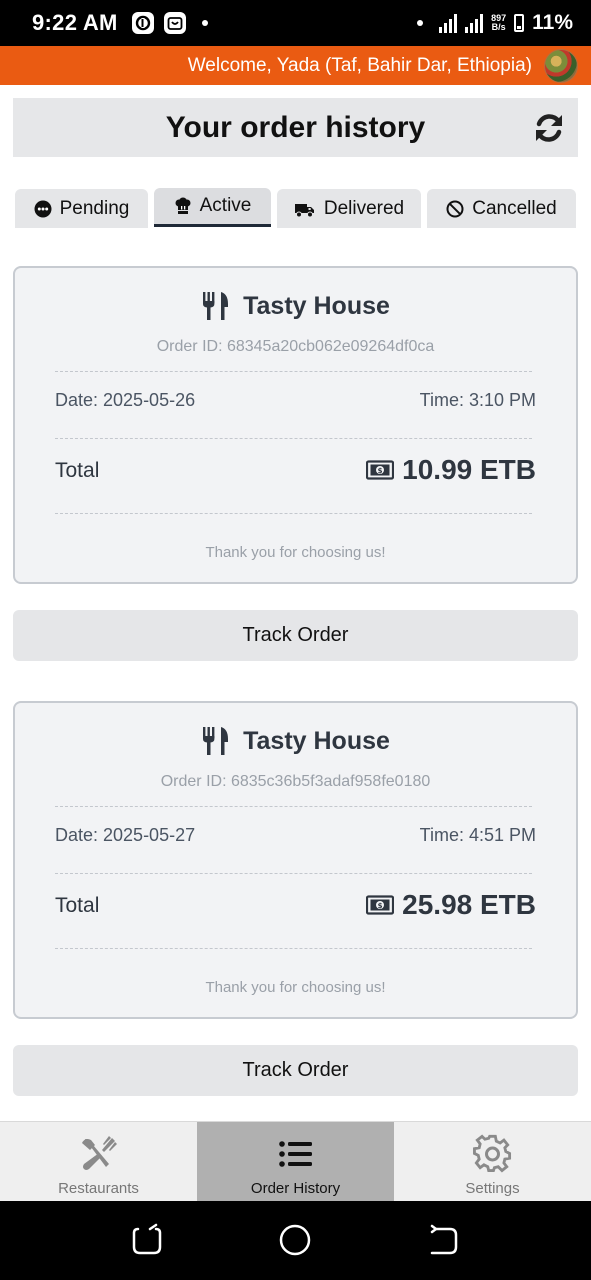  What do you see at coordinates (549, 128) in the screenshot?
I see `refresh-icon` at bounding box center [549, 128].